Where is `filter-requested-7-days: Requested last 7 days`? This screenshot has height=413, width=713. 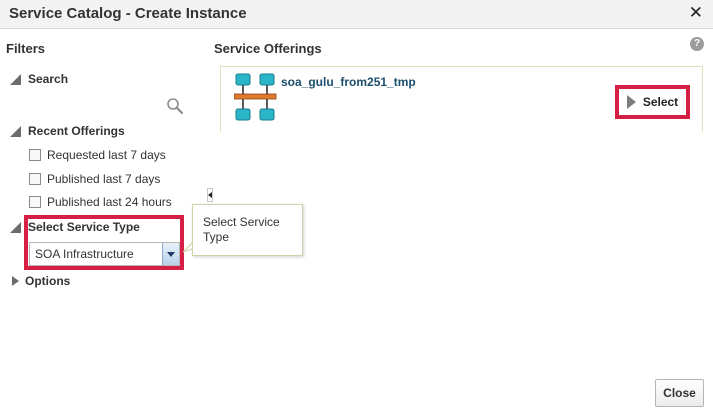 filter-requested-7-days: Requested last 7 days is located at coordinates (97, 155).